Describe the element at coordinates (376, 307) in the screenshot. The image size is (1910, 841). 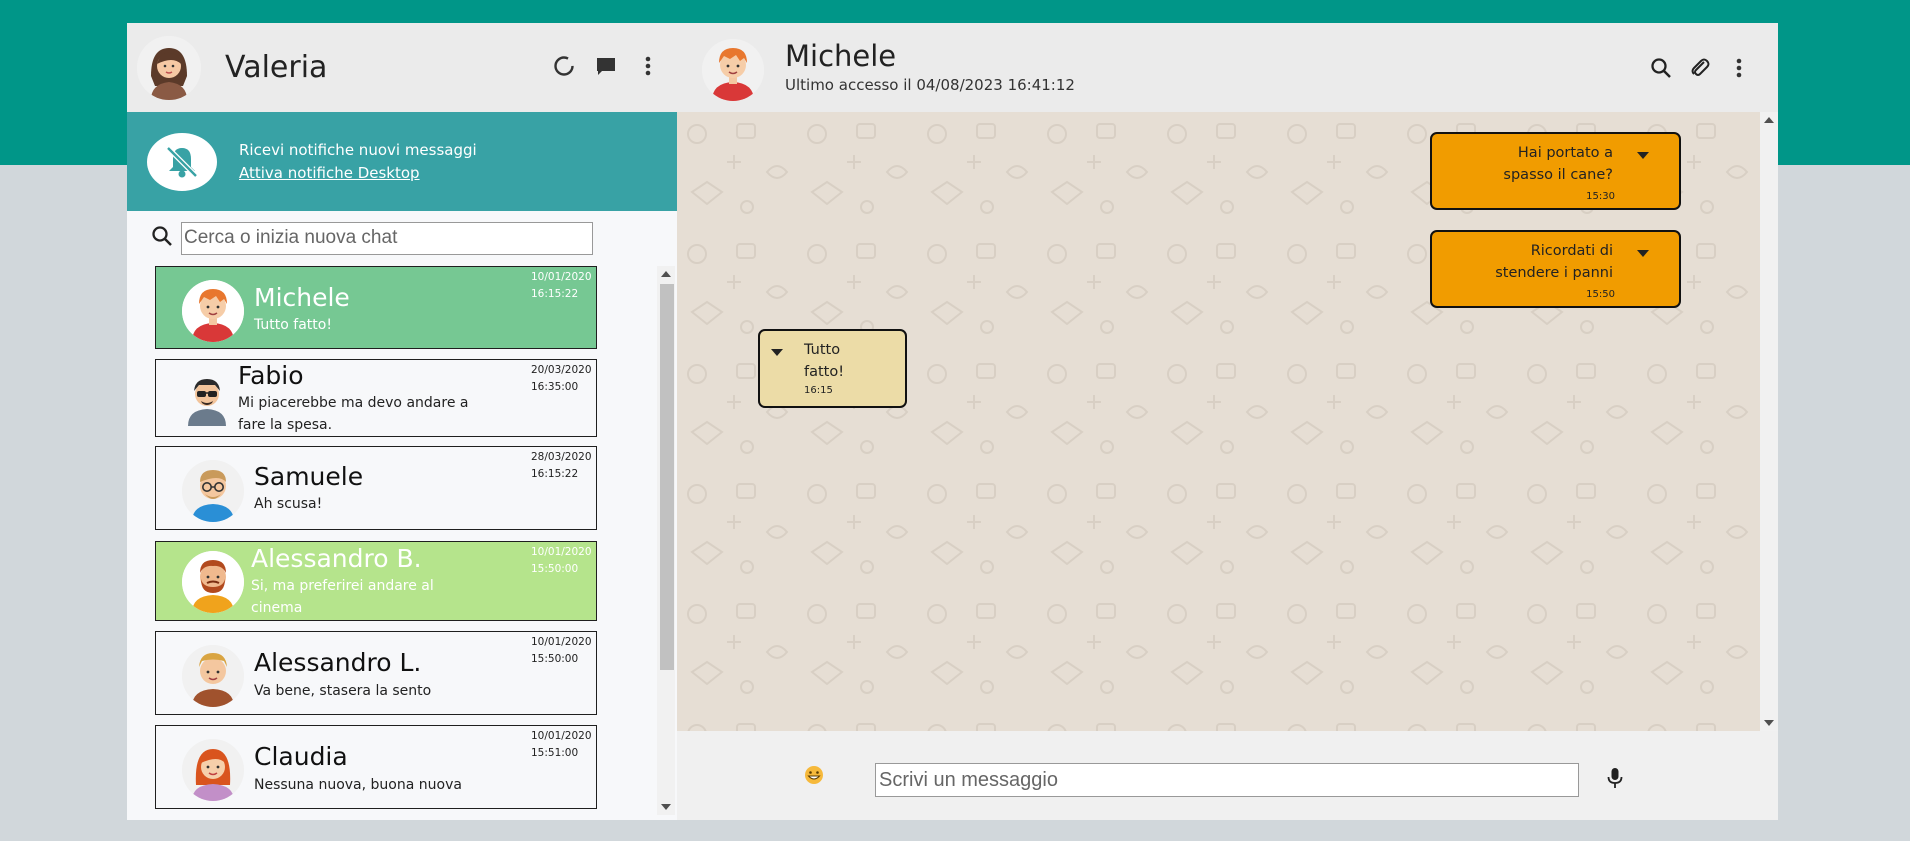
I see `contact-item-michele: Michele Tutto fatto! 10/01/2020 16:15:22` at that location.